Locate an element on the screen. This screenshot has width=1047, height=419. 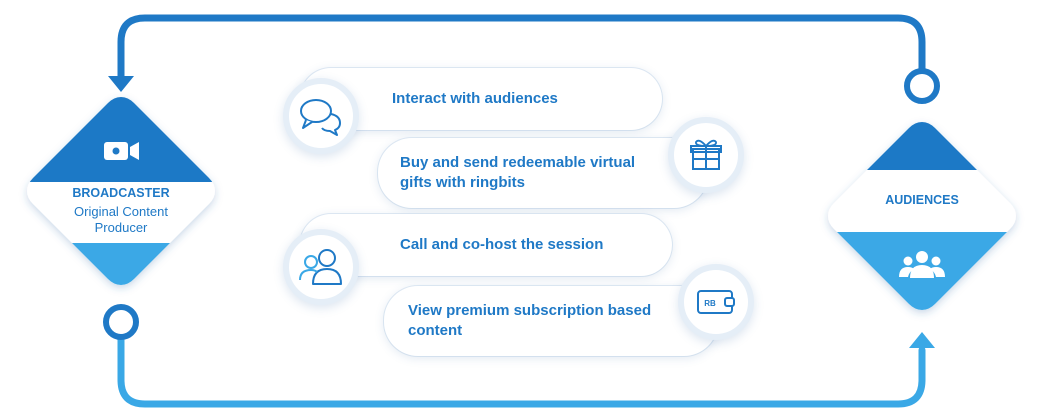
wallet-icon: RB is located at coordinates (716, 302).